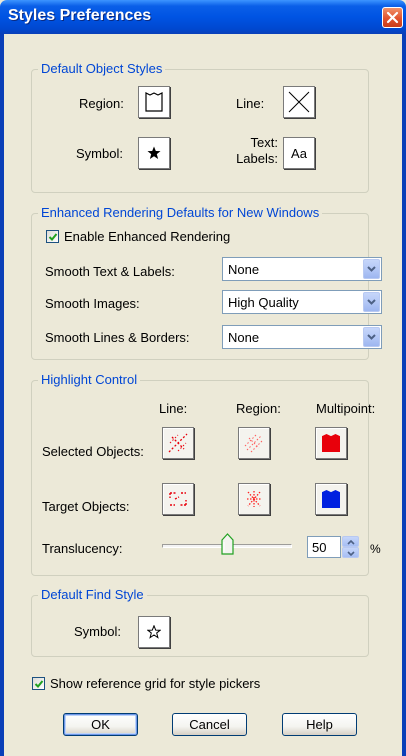 The width and height of the screenshot is (406, 756). I want to click on find-symbol-label: Symbol:, so click(97, 631).